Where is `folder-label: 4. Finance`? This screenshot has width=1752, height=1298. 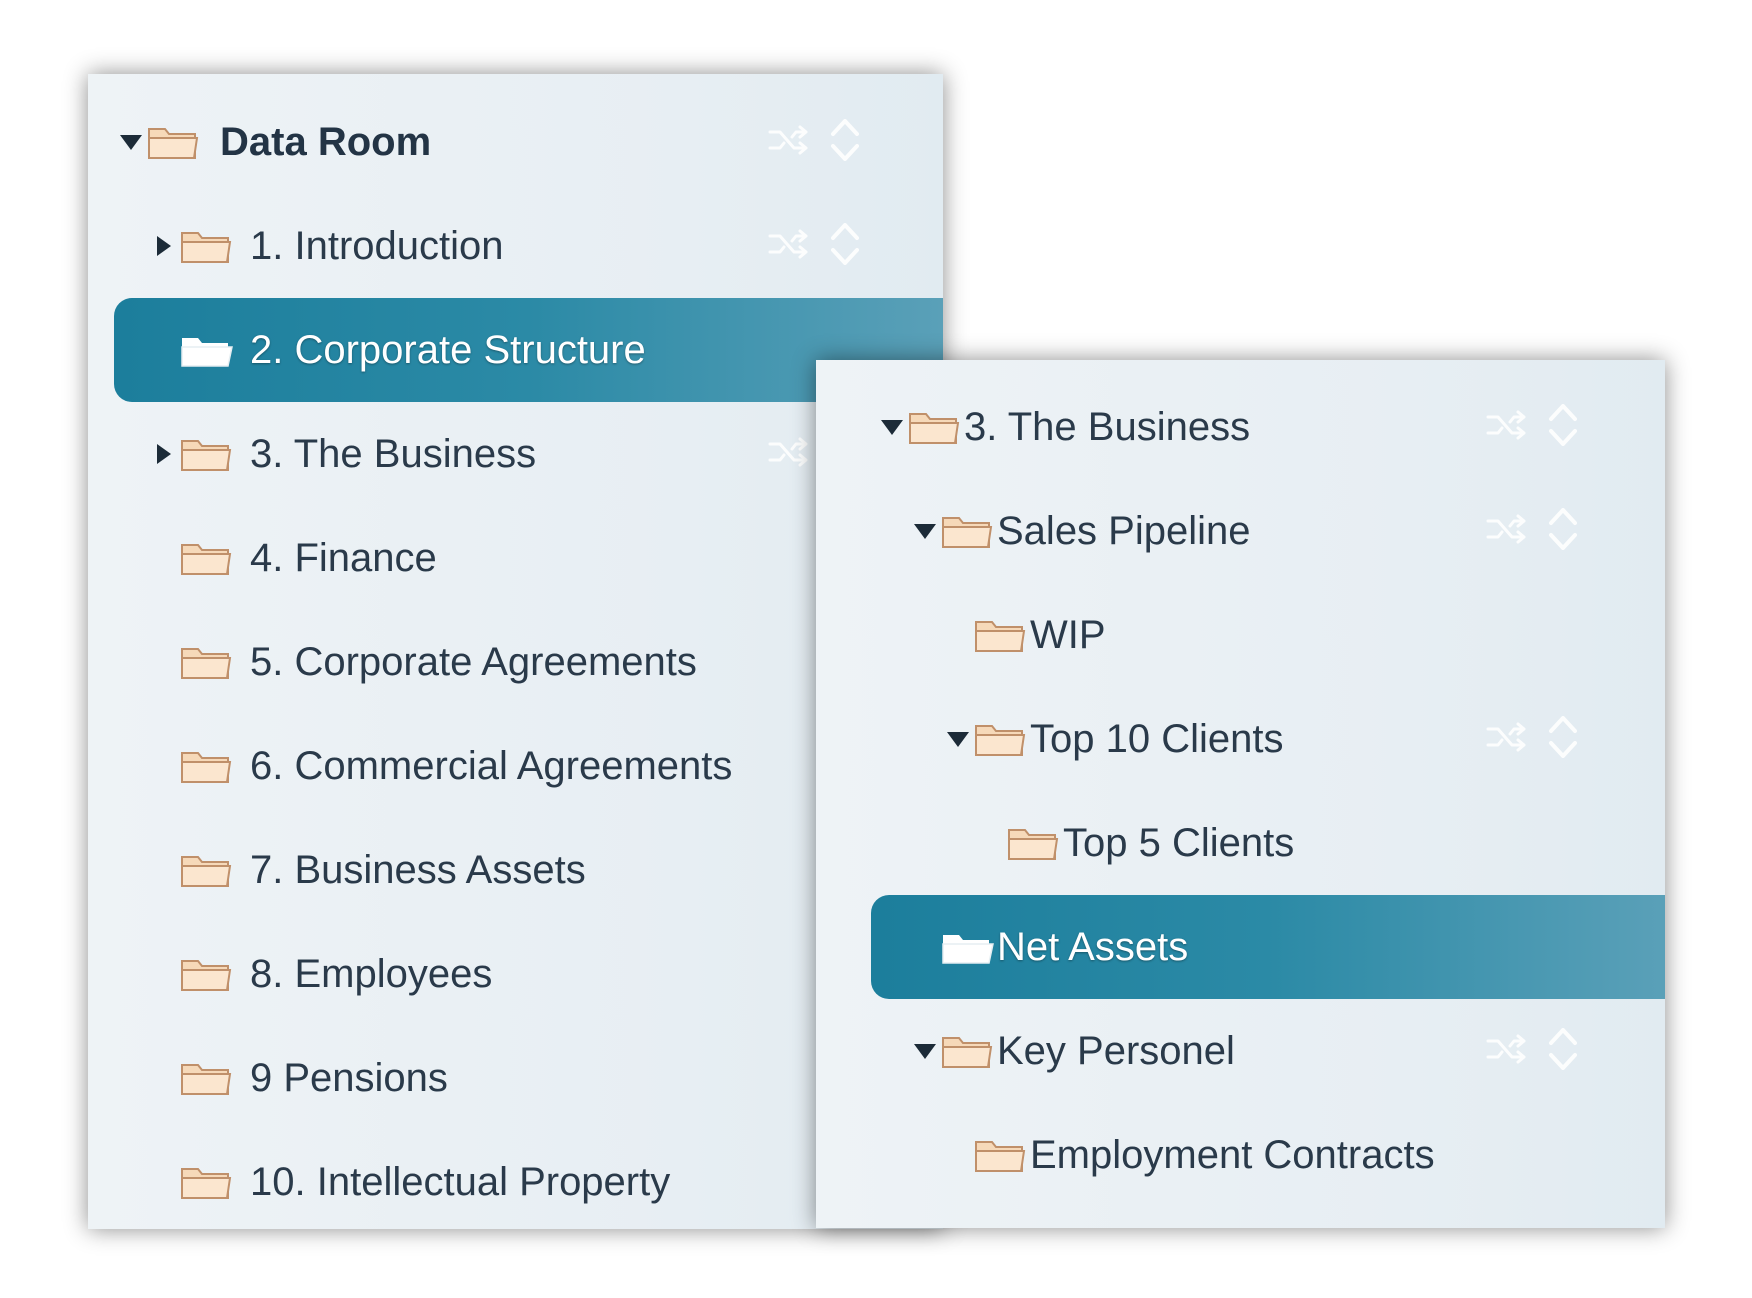 folder-label: 4. Finance is located at coordinates (343, 558).